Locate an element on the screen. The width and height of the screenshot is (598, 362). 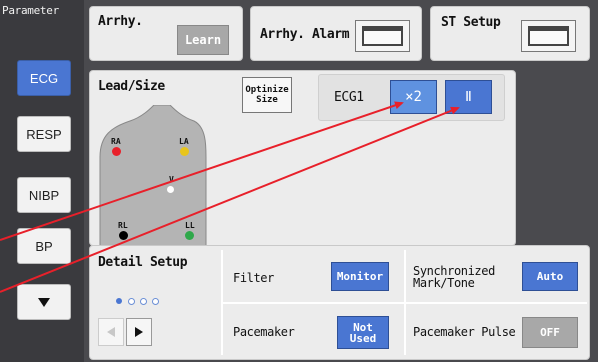
st-setup-button is located at coordinates (548, 36).